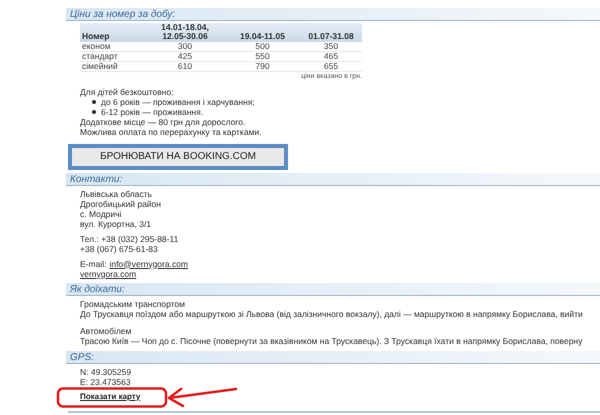 The image size is (600, 415). I want to click on address-line: Дрогобицький район, so click(121, 203).